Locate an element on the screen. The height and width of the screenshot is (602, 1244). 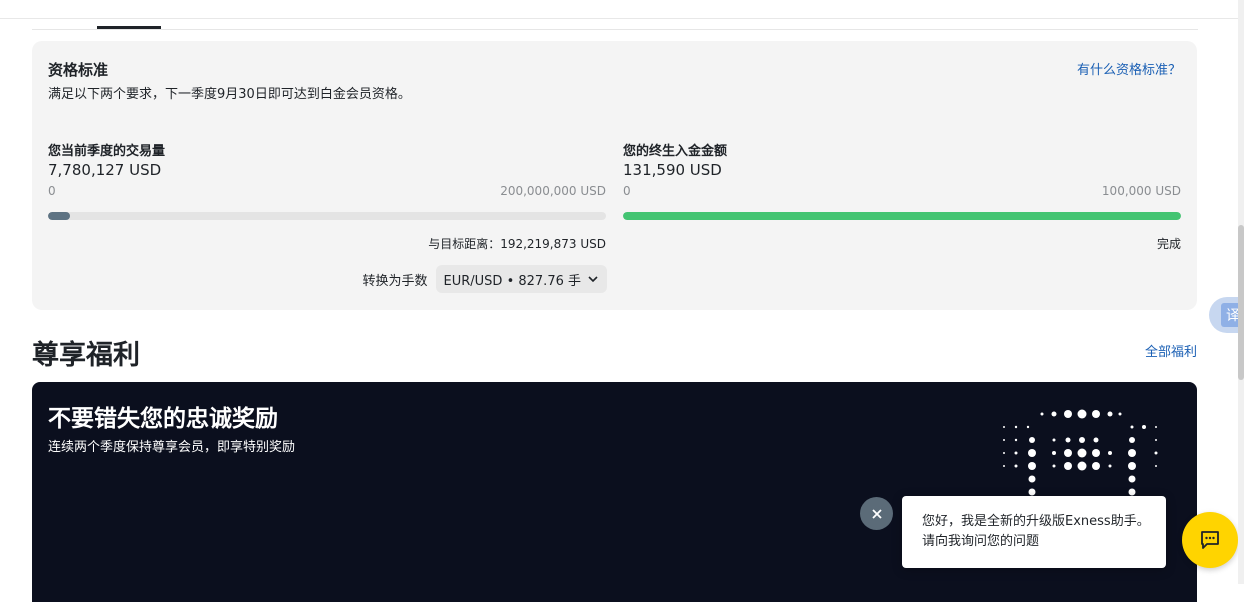
lot-conversion: 转换为手数 EUR/USD • 827.76 手 is located at coordinates (484, 279).